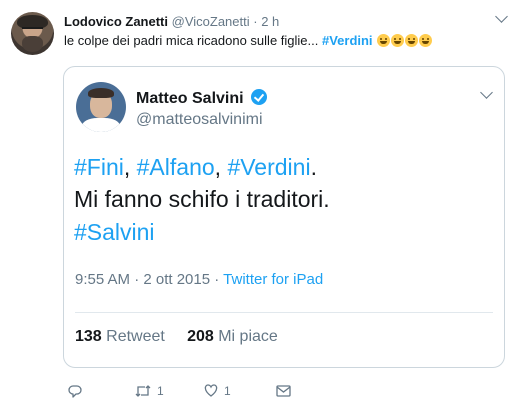 This screenshot has width=518, height=400. Describe the element at coordinates (211, 391) in the screenshot. I see `heart-icon` at that location.